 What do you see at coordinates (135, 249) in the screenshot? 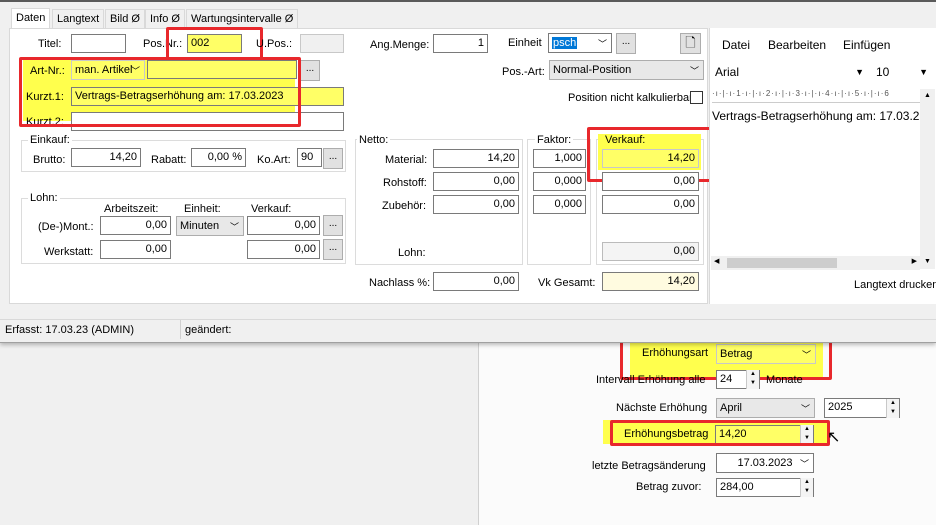
I see `werkstatt-zeit-input: 0,00` at bounding box center [135, 249].